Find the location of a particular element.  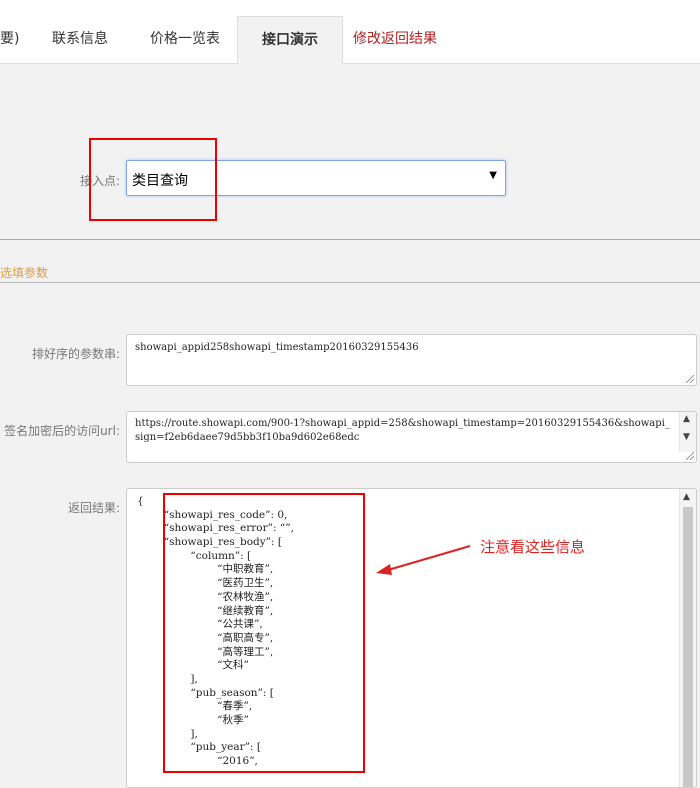

highlight-box-access-point is located at coordinates (153, 179).